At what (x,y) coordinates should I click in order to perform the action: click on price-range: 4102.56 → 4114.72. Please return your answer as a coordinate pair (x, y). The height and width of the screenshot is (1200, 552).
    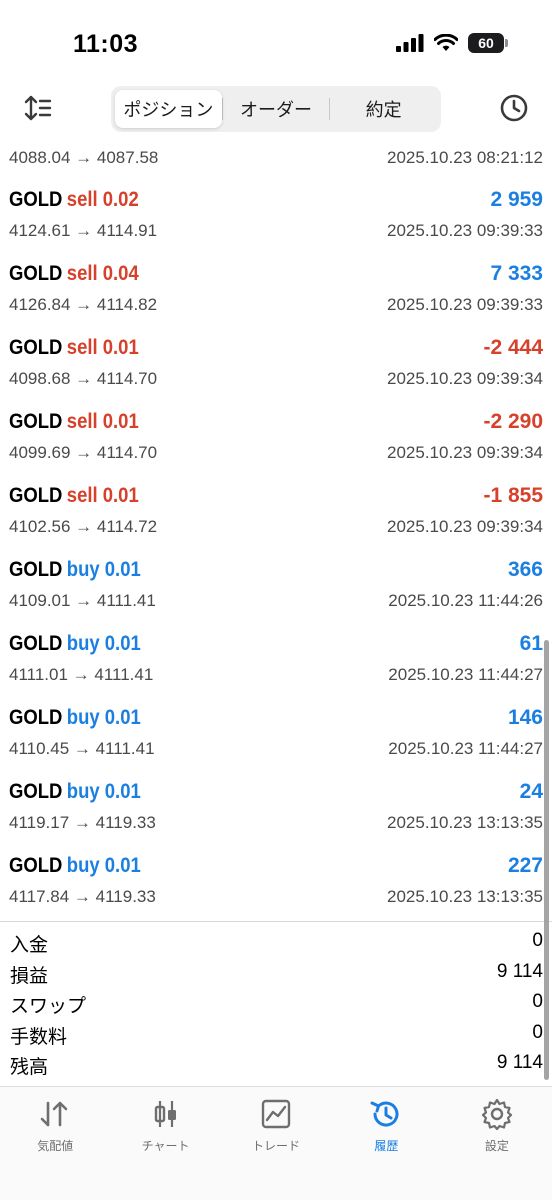
    Looking at the image, I should click on (83, 526).